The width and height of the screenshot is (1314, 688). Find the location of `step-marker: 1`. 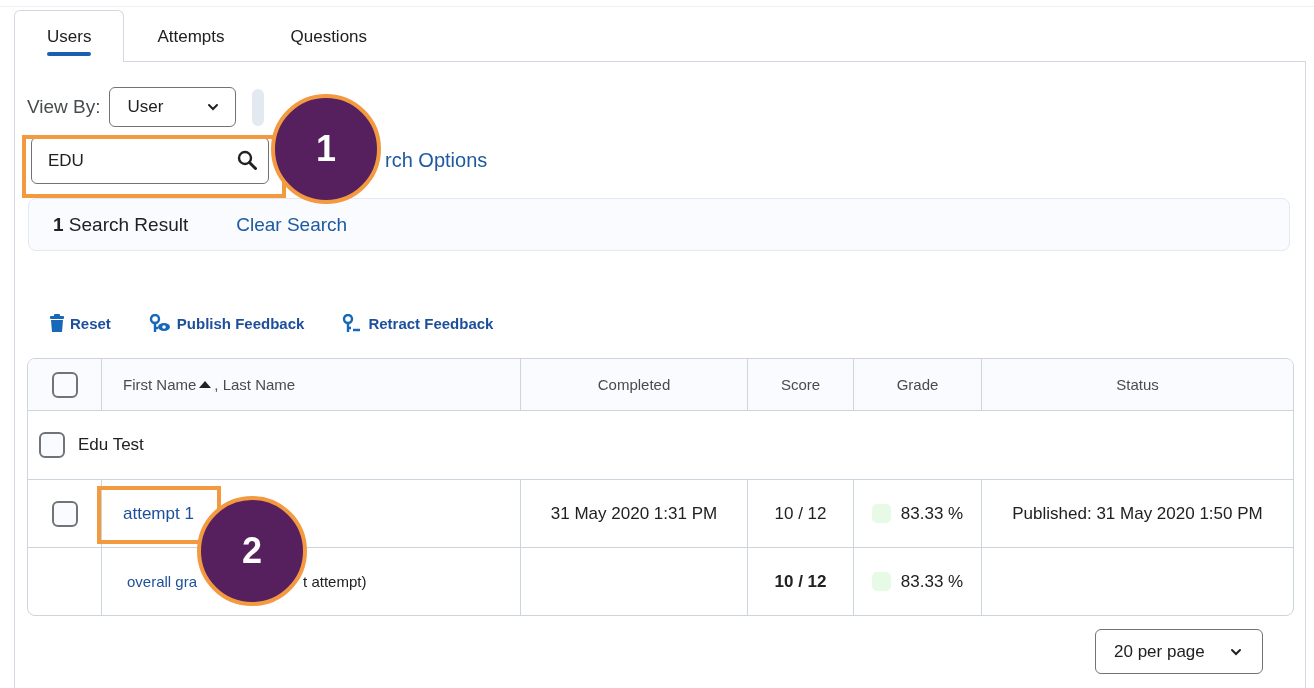

step-marker: 1 is located at coordinates (326, 149).